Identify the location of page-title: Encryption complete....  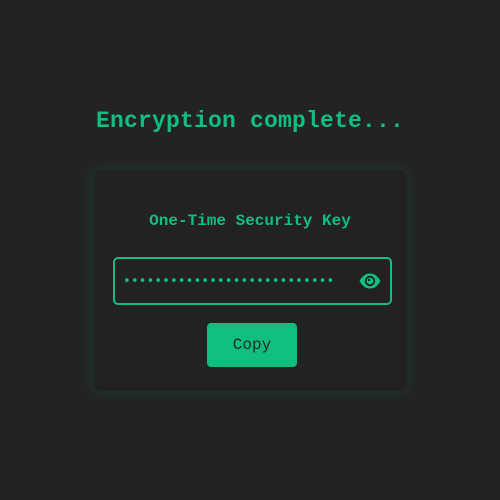
(250, 121).